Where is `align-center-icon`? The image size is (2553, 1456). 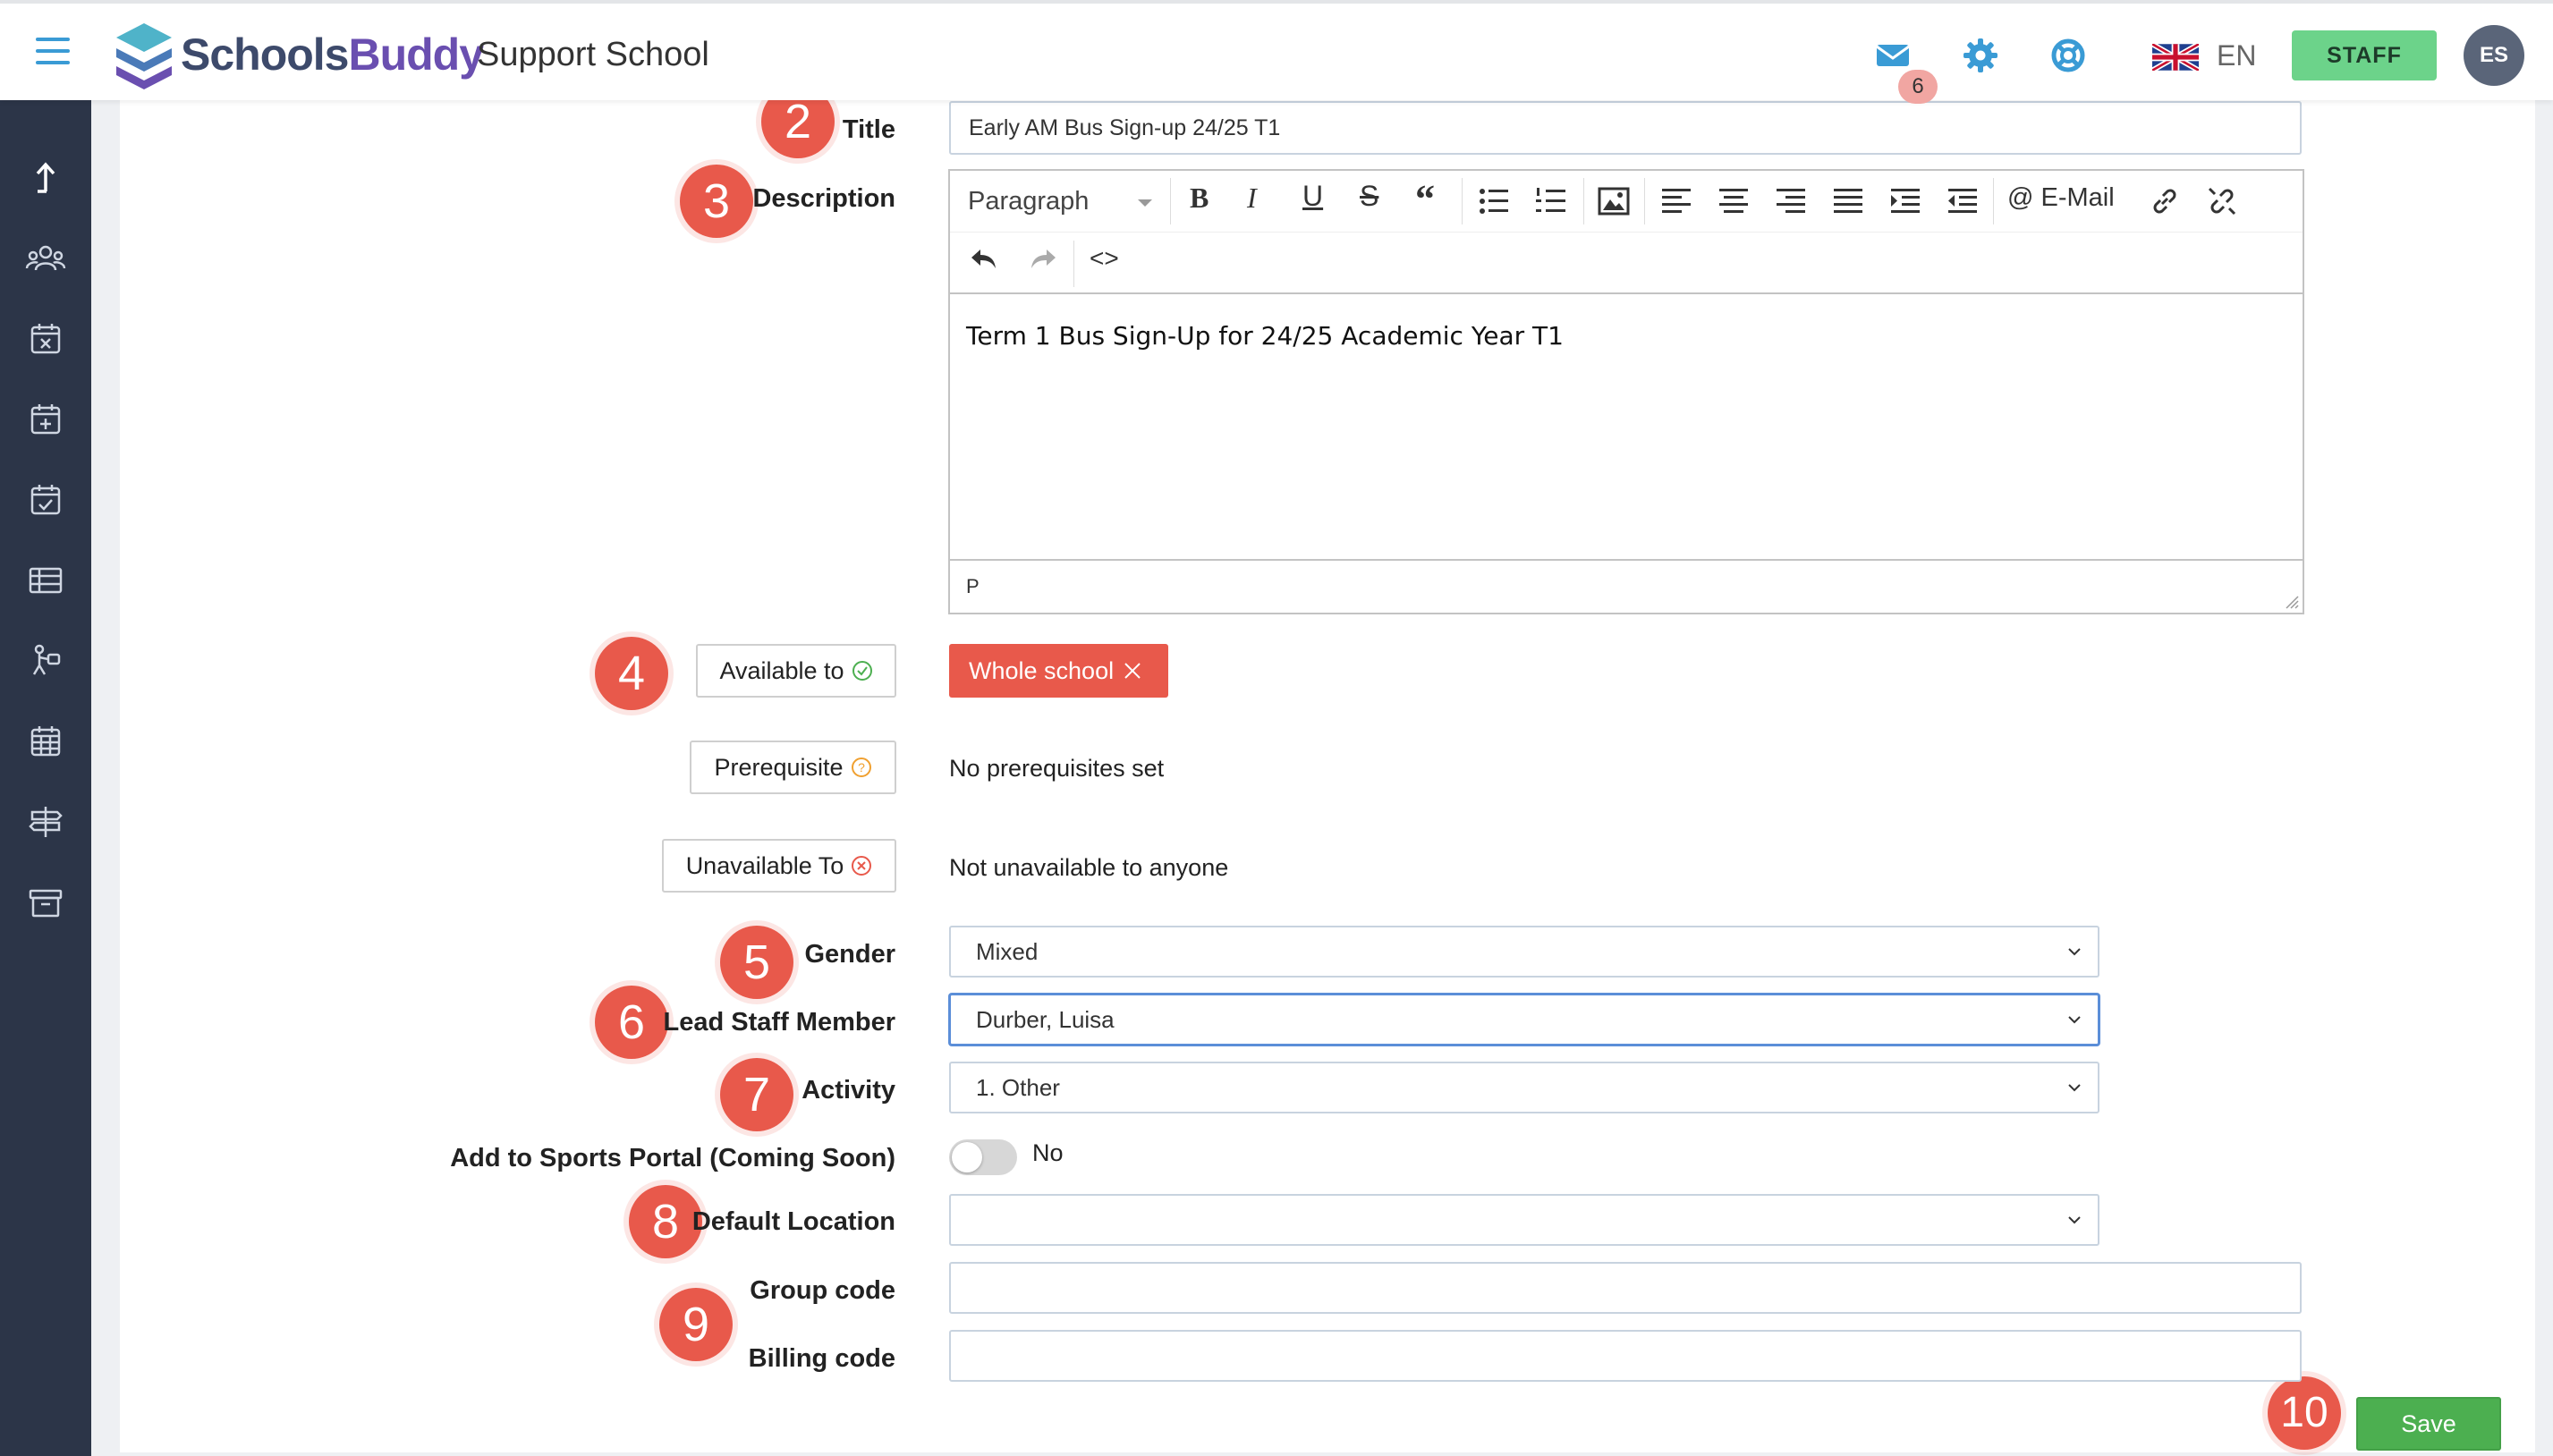 align-center-icon is located at coordinates (1734, 201).